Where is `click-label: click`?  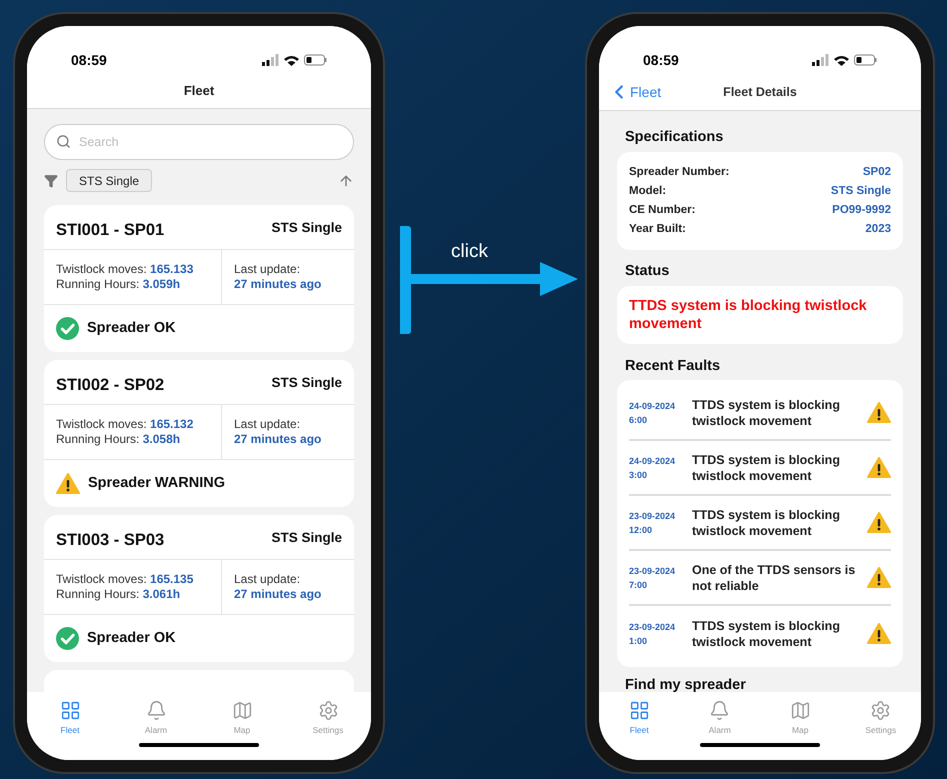 click-label: click is located at coordinates (469, 252).